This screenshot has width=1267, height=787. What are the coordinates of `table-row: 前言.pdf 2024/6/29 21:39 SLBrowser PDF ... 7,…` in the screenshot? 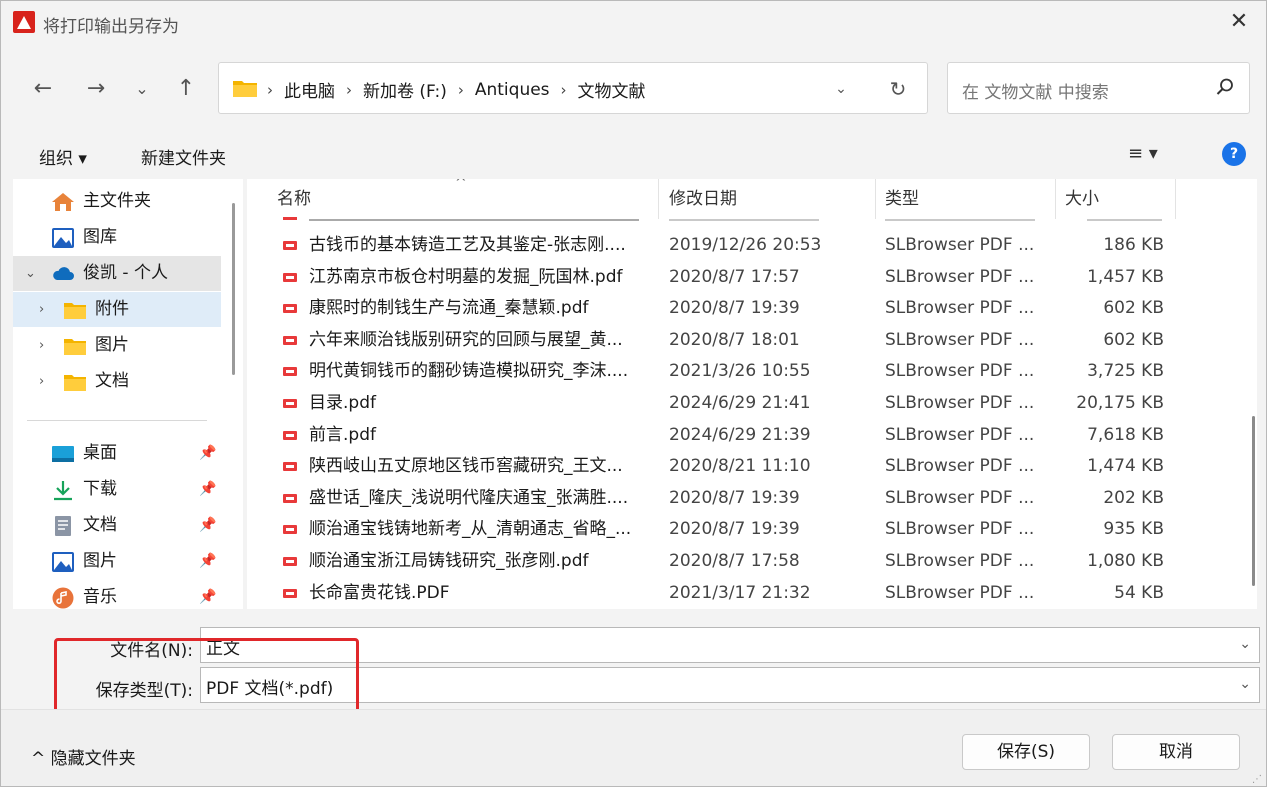 It's located at (747, 435).